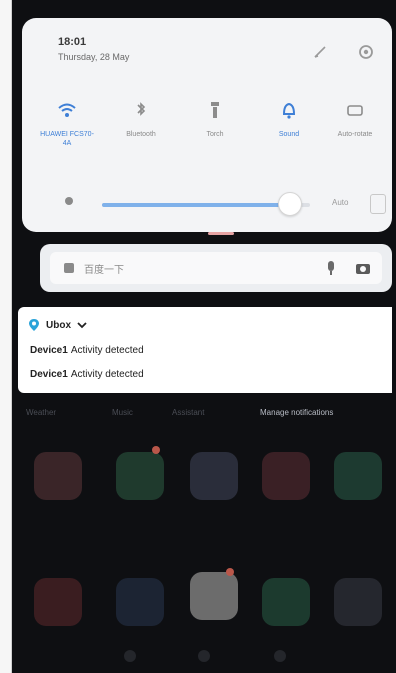 The height and width of the screenshot is (673, 396). What do you see at coordinates (280, 656) in the screenshot?
I see `nav-recents-key` at bounding box center [280, 656].